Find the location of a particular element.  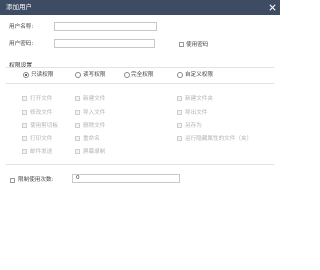

password-label: 用户密码: is located at coordinates (21, 44).